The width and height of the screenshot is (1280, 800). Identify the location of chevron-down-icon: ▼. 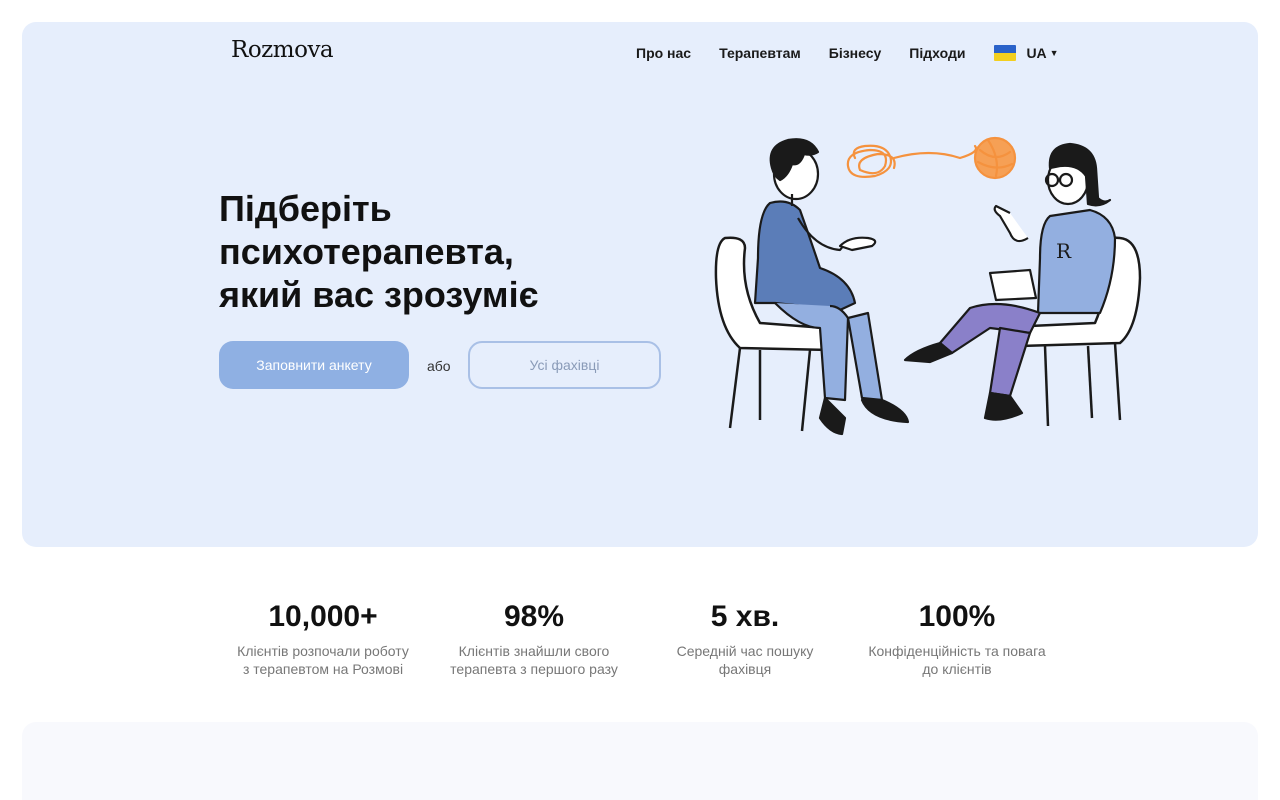
(1054, 53).